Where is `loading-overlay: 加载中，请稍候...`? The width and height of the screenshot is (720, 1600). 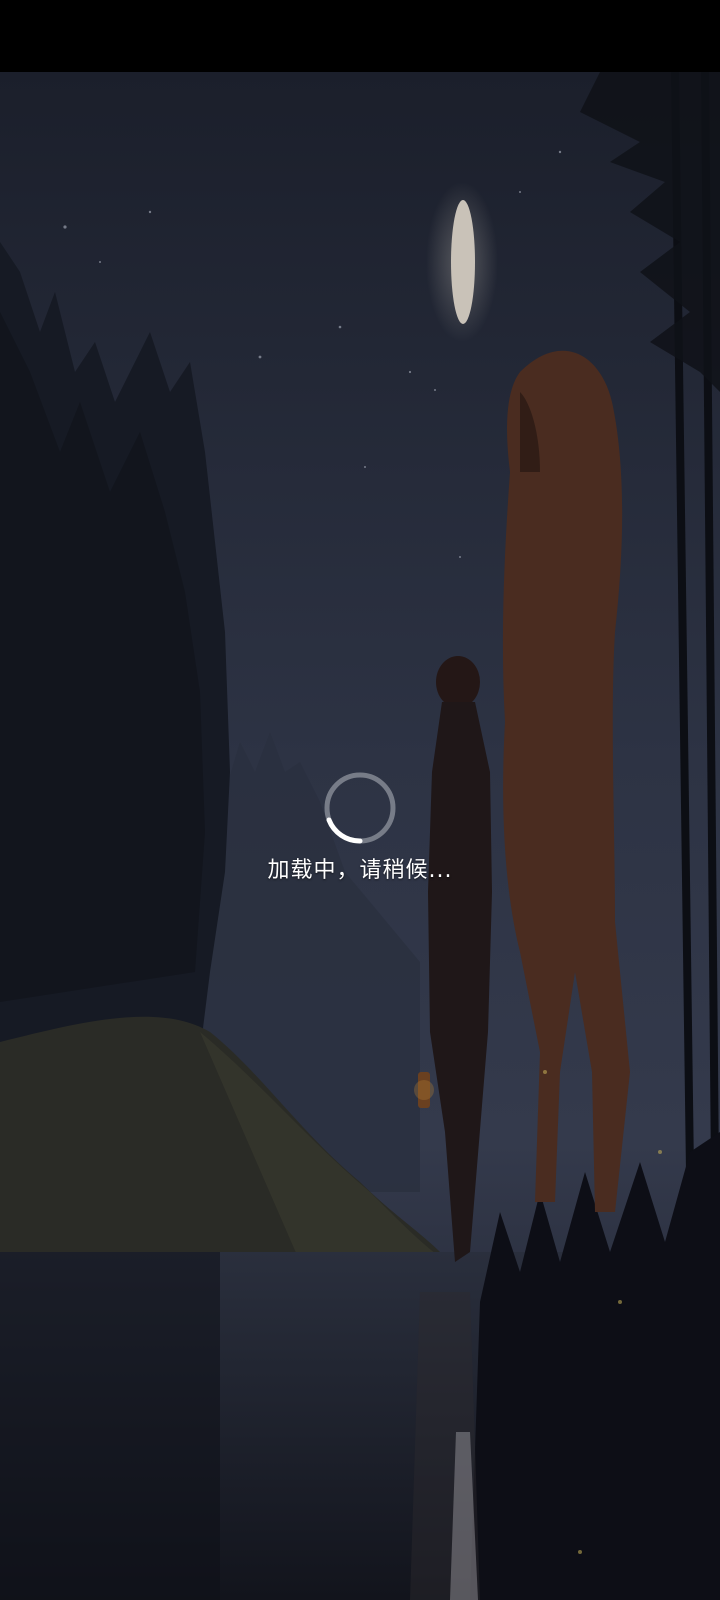
loading-overlay: 加载中，请稍候... is located at coordinates (360, 835).